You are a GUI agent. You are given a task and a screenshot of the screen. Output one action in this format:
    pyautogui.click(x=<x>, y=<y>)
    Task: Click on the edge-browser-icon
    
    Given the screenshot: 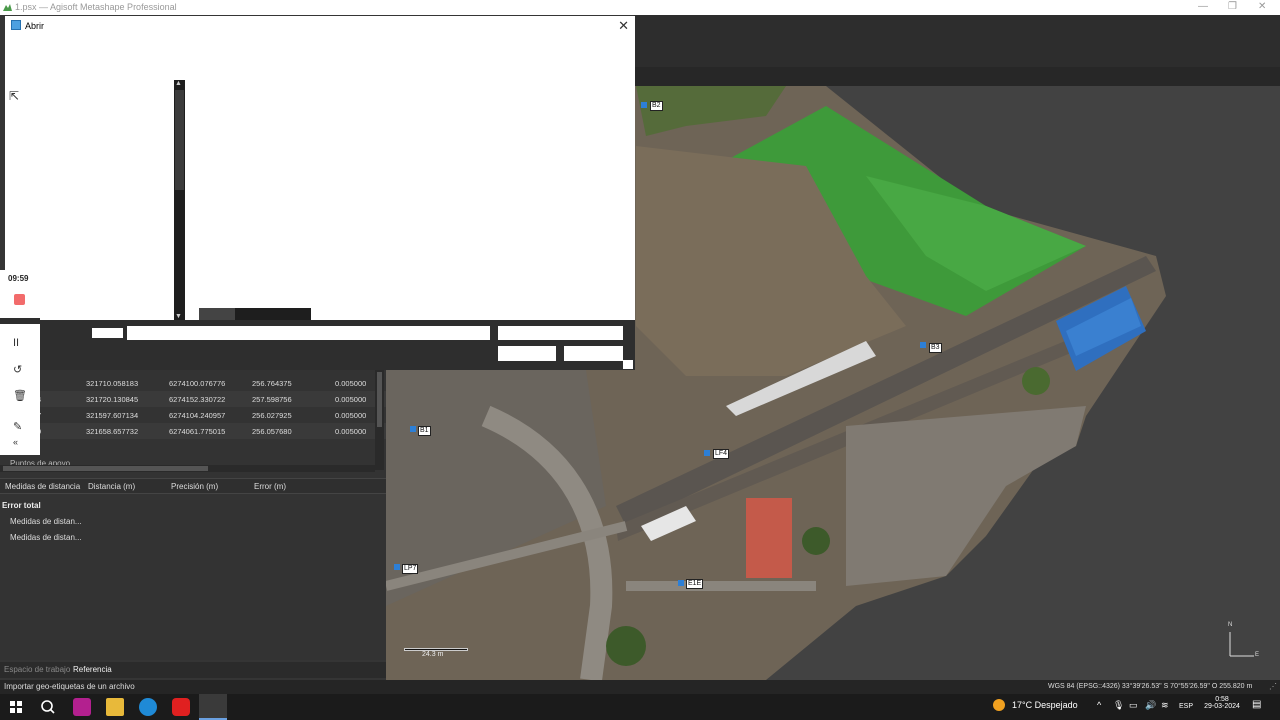 What is the action you would take?
    pyautogui.click(x=148, y=707)
    